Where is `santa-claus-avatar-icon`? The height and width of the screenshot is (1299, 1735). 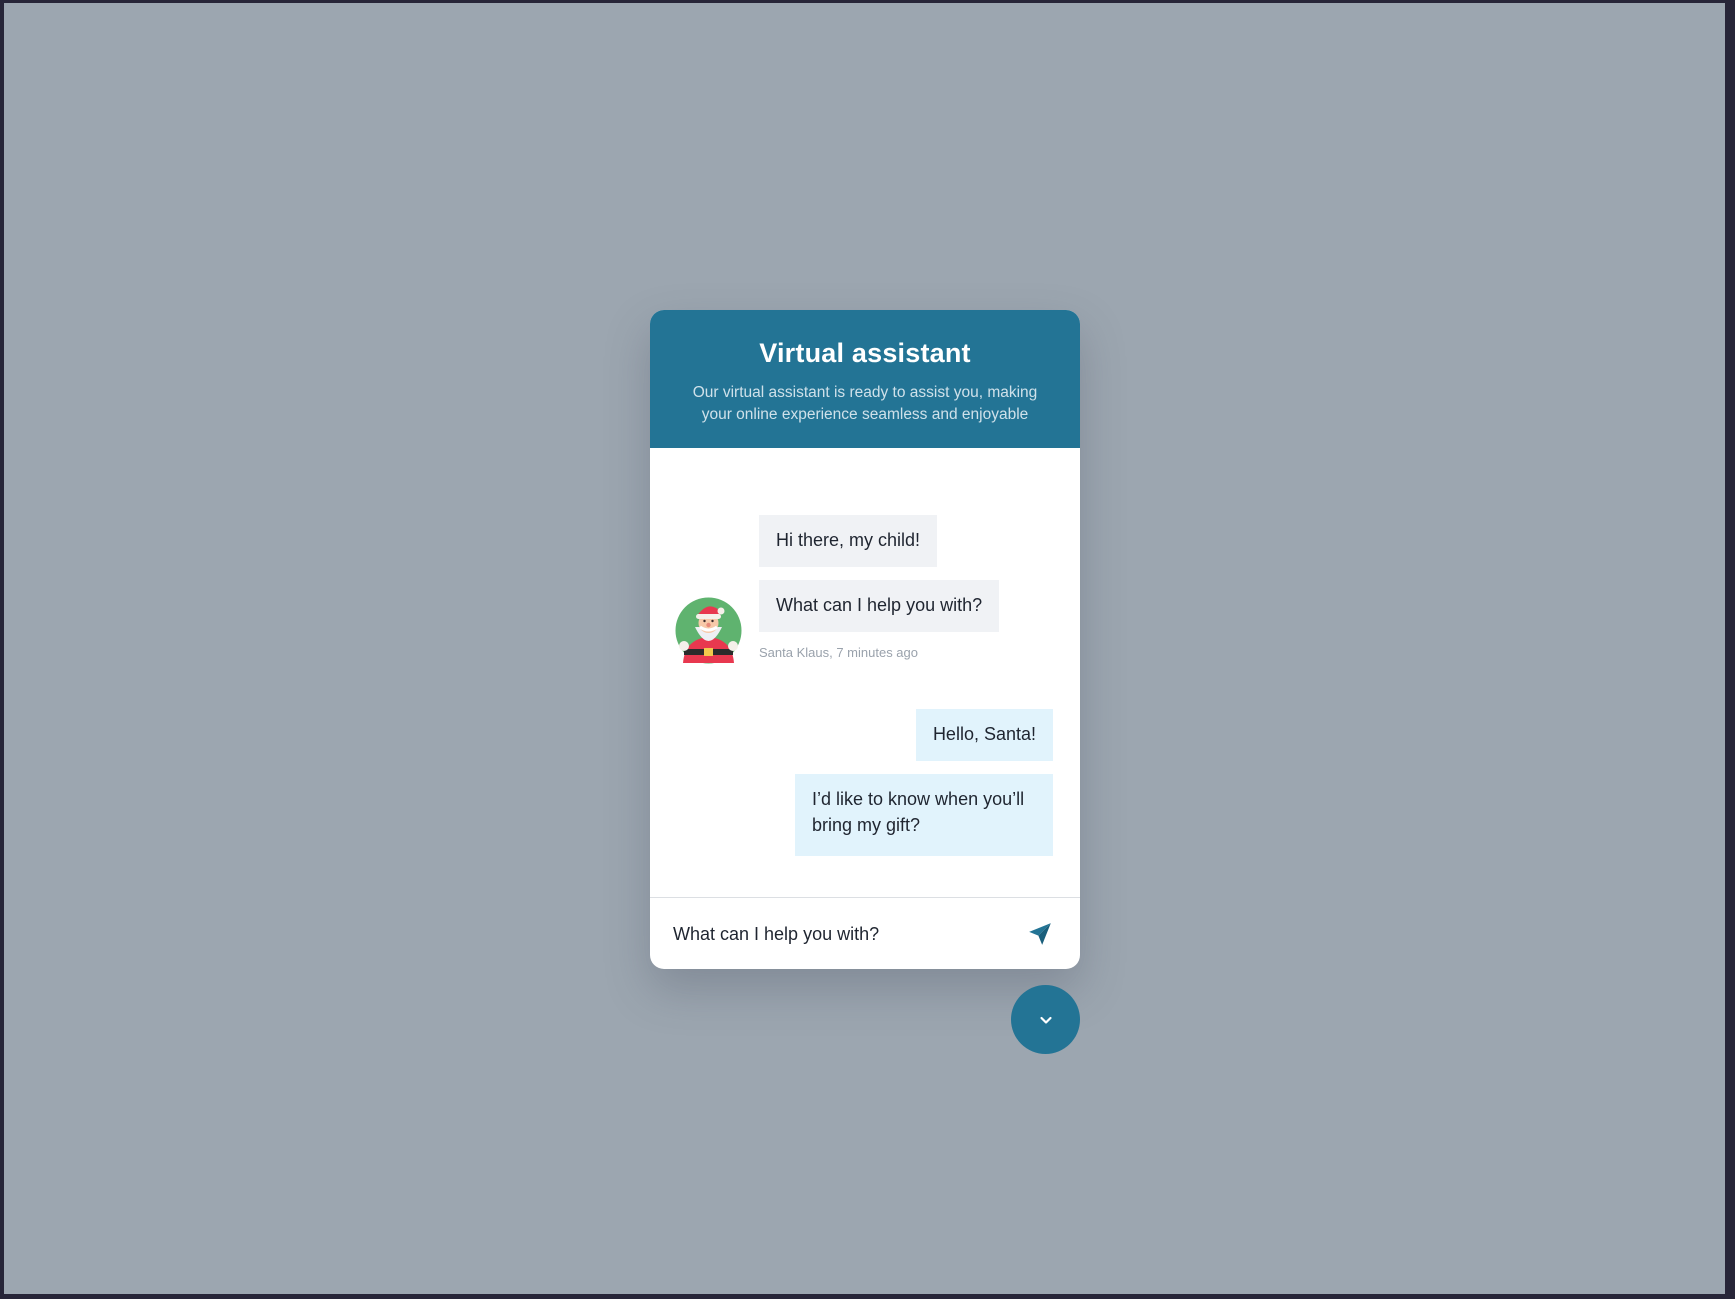 santa-claus-avatar-icon is located at coordinates (708, 630).